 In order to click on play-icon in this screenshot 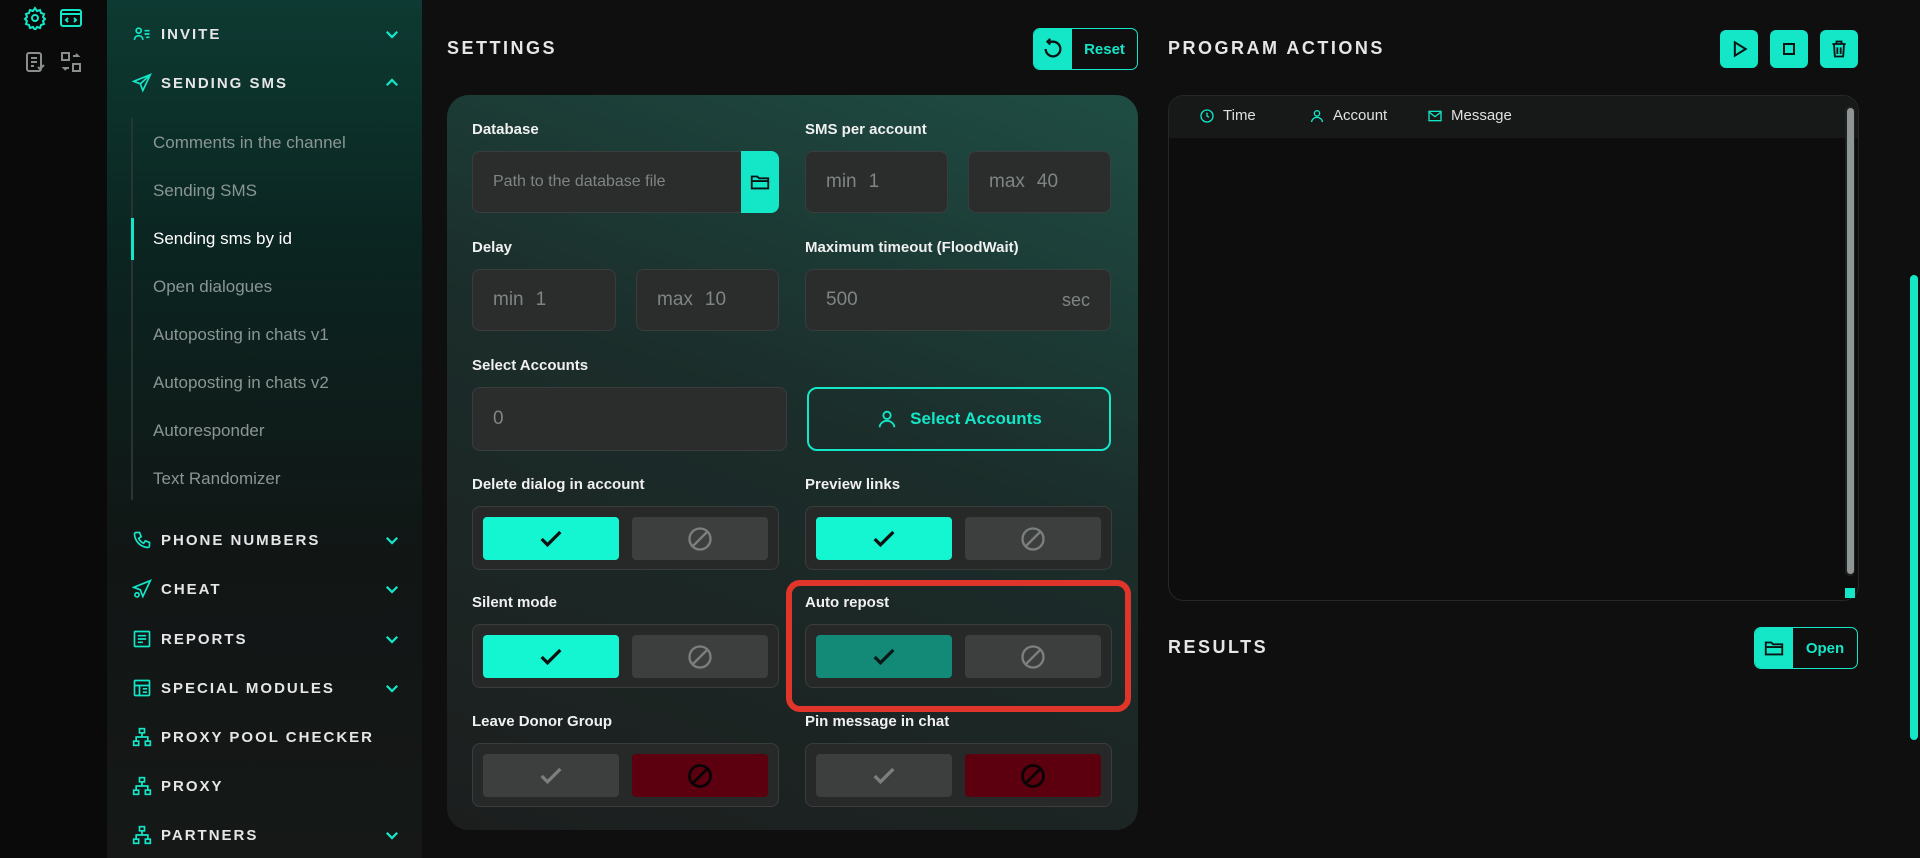, I will do `click(1740, 49)`.